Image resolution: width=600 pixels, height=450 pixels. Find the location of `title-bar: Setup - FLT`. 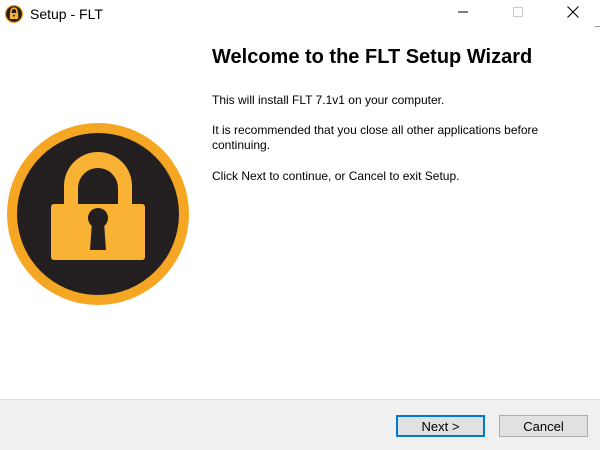

title-bar: Setup - FLT is located at coordinates (300, 14).